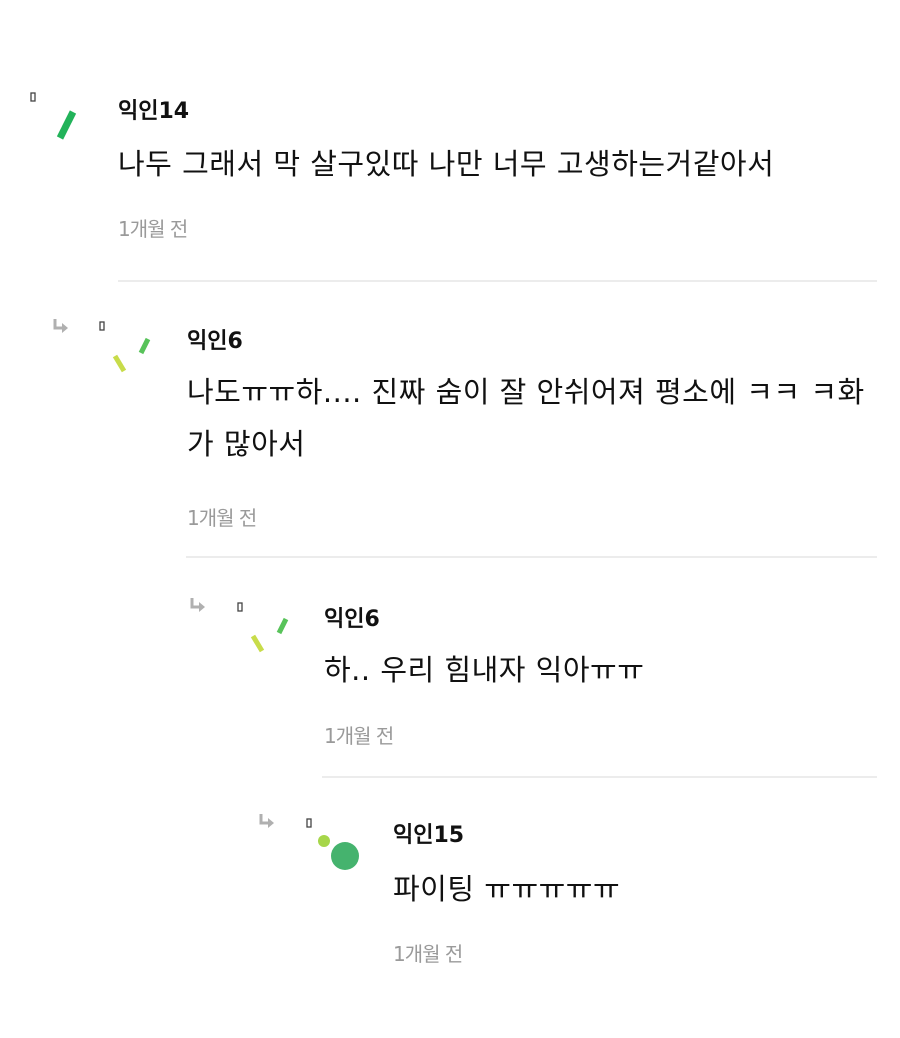 The image size is (900, 1038). Describe the element at coordinates (507, 889) in the screenshot. I see `comment-text: 파이팅 ㅠㅠㅠㅠㅠ` at that location.